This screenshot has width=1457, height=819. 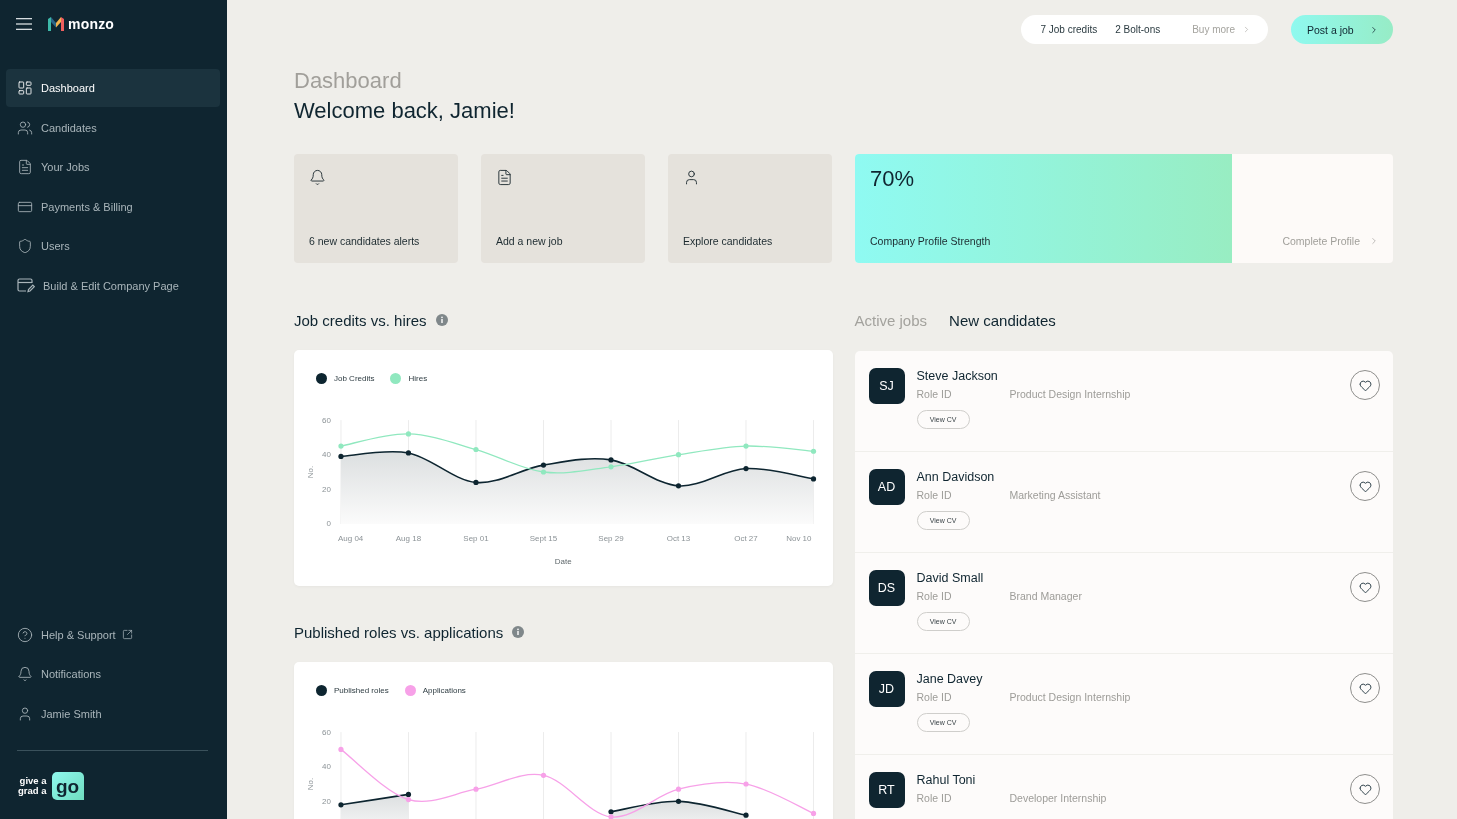 What do you see at coordinates (350, 538) in the screenshot?
I see `axis-tick-label: Aug 04` at bounding box center [350, 538].